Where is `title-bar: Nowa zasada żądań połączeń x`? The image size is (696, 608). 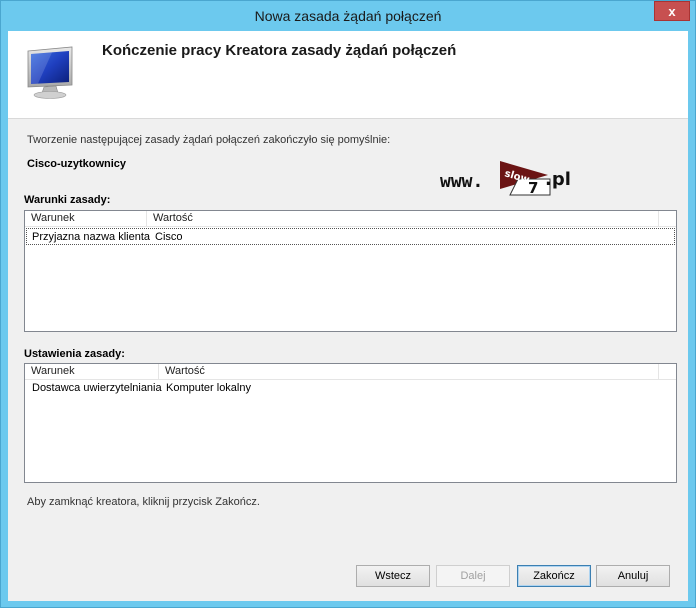 title-bar: Nowa zasada żądań połączeń x is located at coordinates (348, 16).